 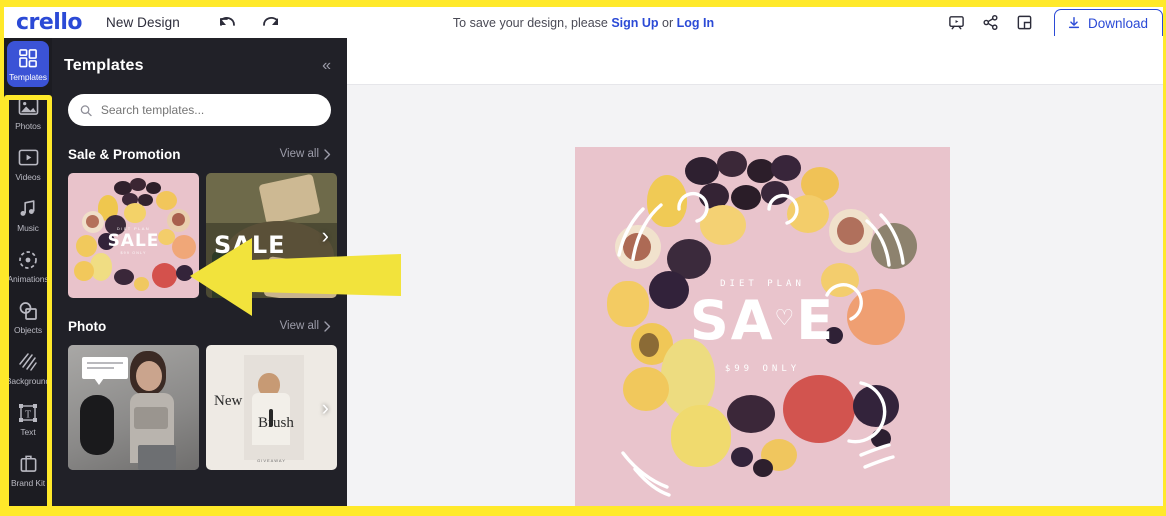 I want to click on search-box, so click(x=199, y=110).